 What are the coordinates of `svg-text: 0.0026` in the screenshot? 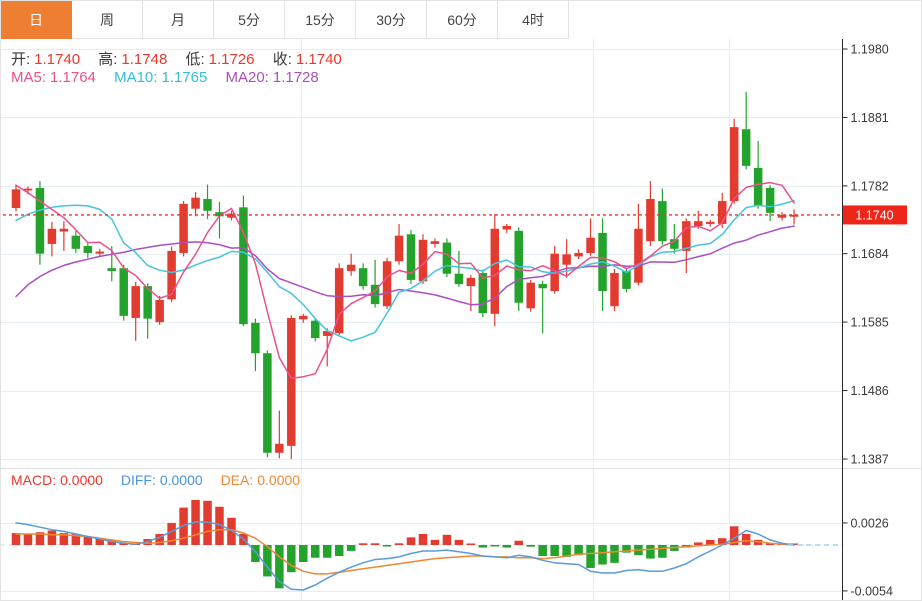 It's located at (870, 523).